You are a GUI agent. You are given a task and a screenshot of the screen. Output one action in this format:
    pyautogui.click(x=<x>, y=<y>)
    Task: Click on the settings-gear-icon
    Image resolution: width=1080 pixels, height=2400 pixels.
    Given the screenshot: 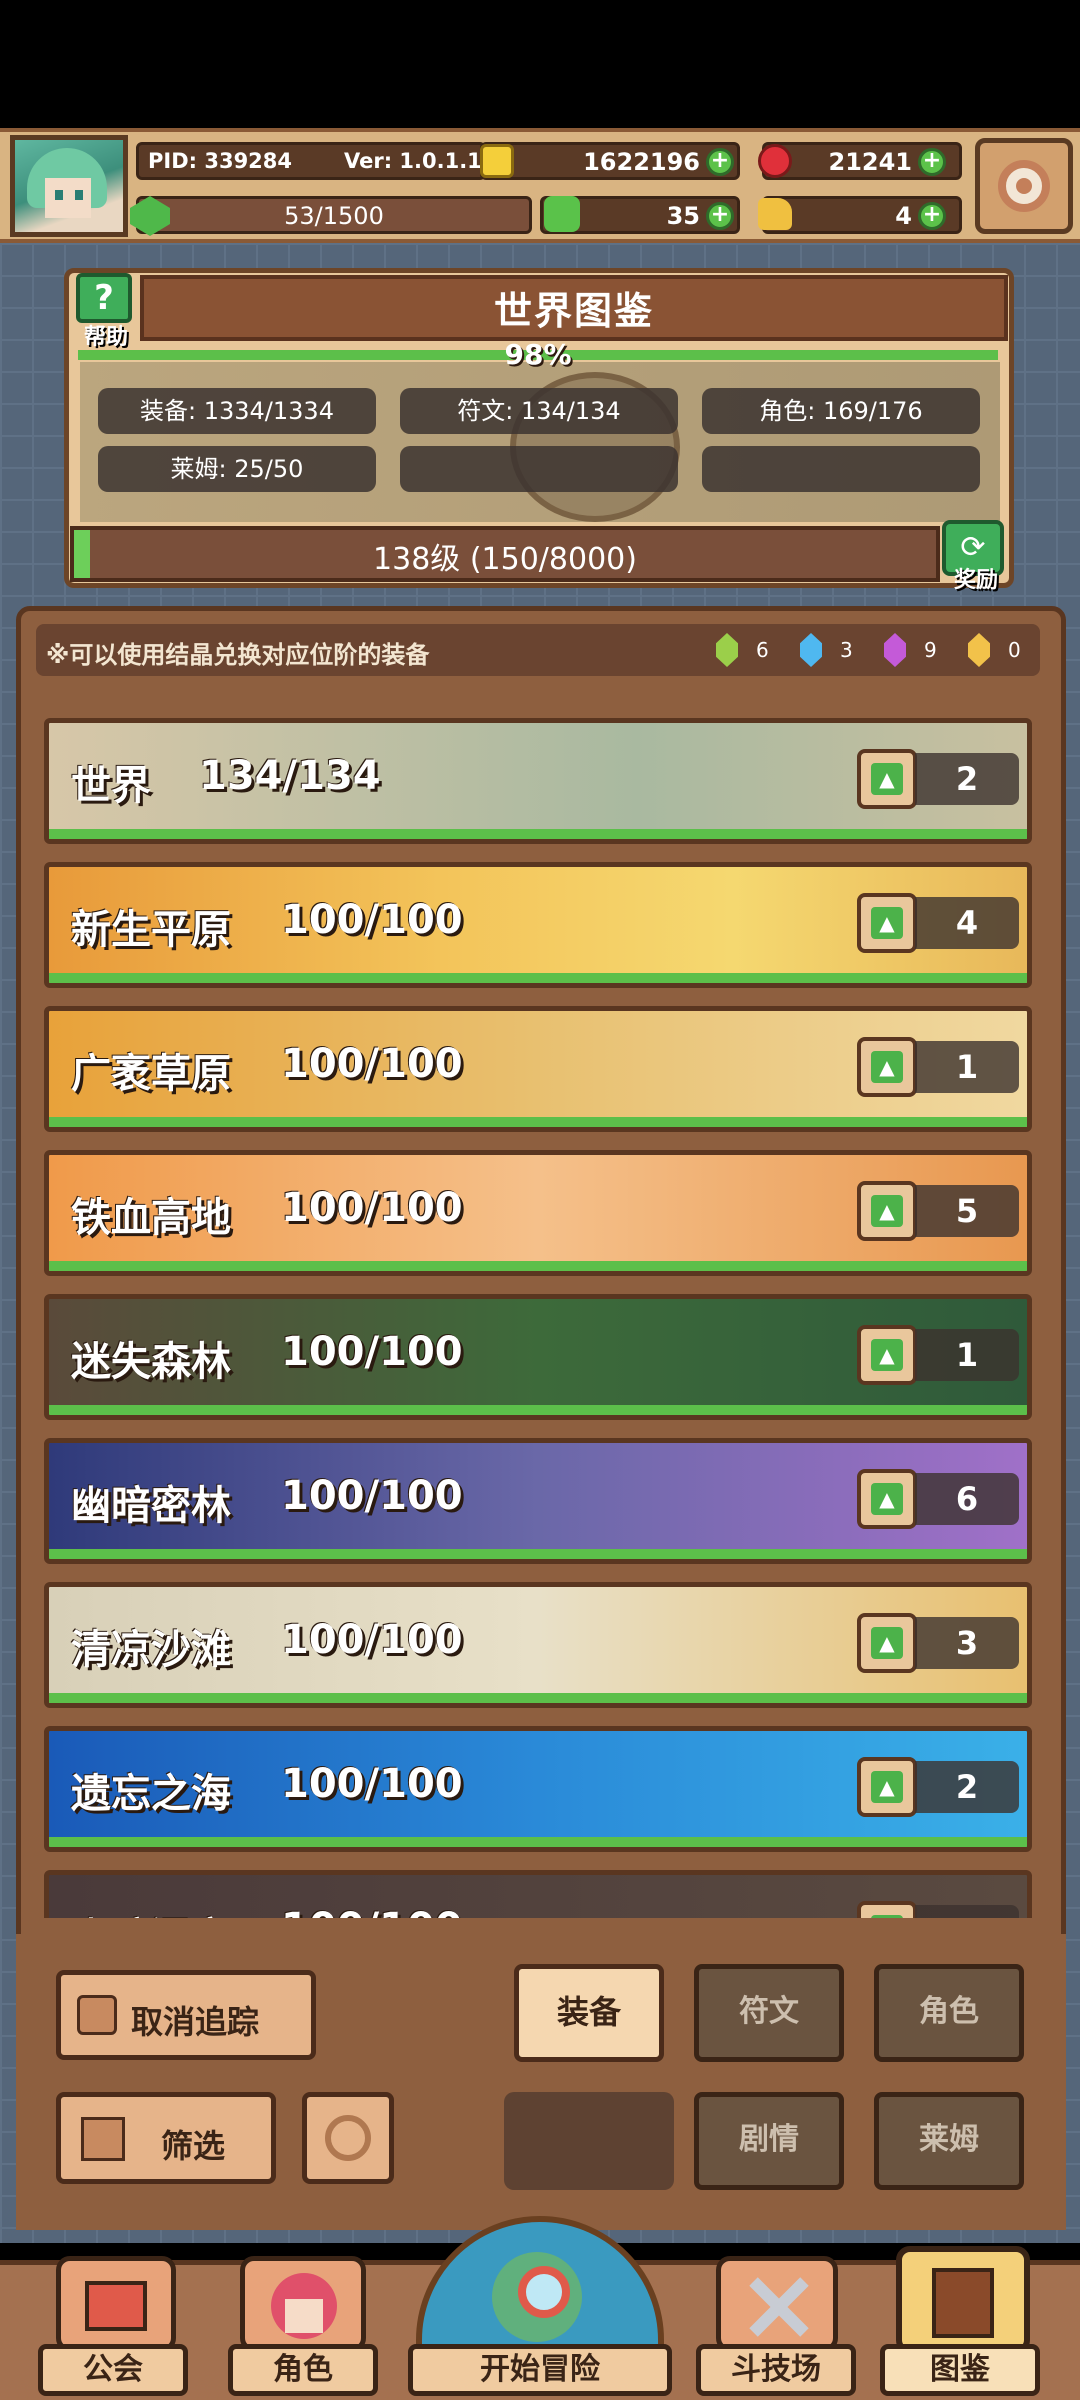 What is the action you would take?
    pyautogui.click(x=1024, y=186)
    